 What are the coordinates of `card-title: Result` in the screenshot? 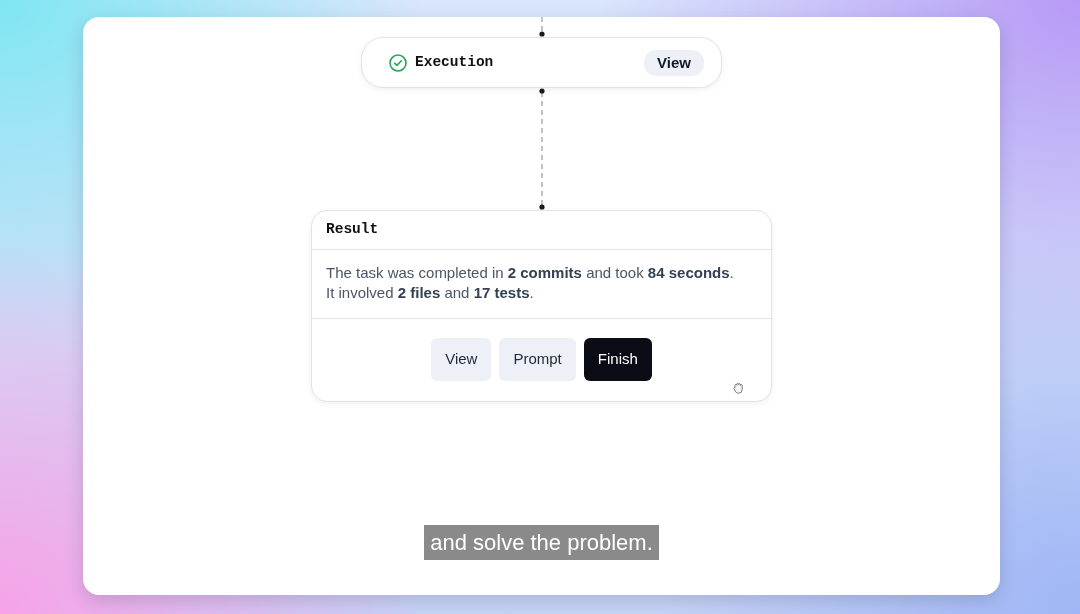 It's located at (352, 230).